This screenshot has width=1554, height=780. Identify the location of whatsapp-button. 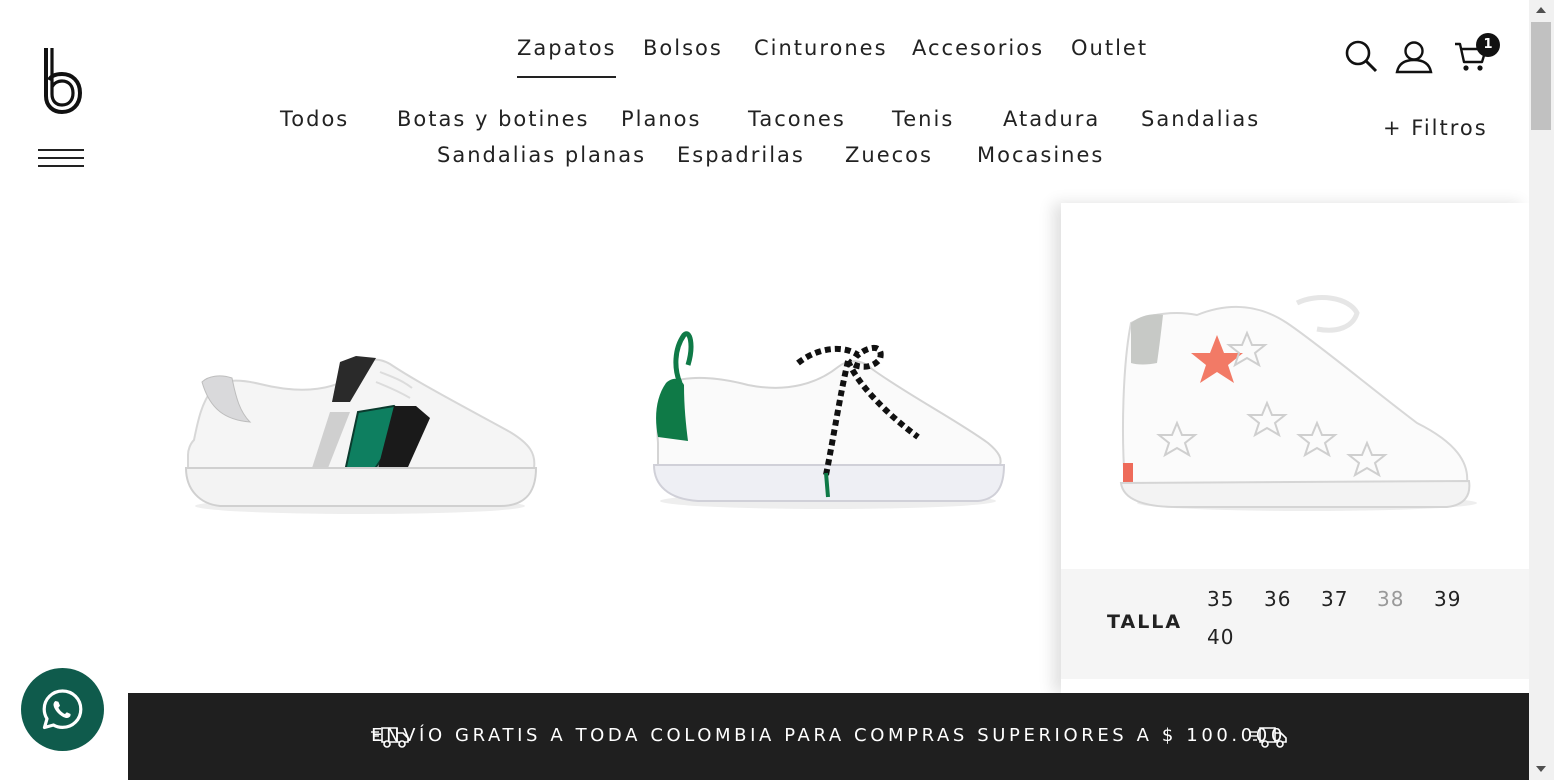
(62, 709).